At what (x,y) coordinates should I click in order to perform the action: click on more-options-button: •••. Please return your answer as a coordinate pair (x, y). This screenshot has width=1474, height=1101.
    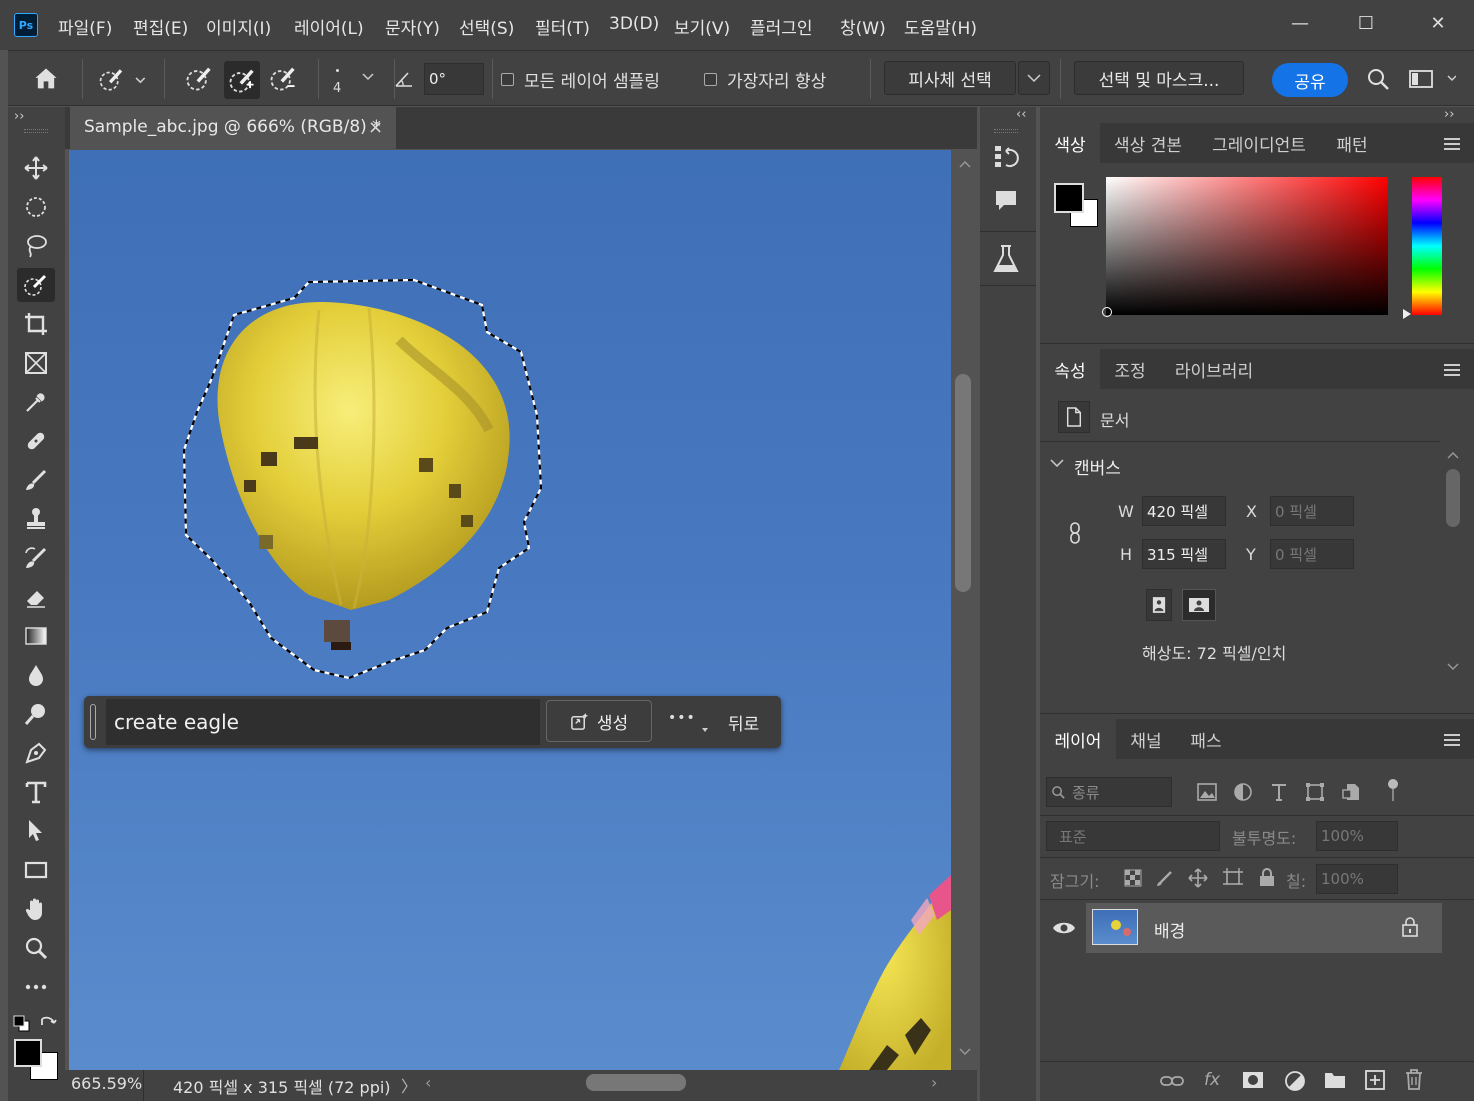
    Looking at the image, I should click on (682, 718).